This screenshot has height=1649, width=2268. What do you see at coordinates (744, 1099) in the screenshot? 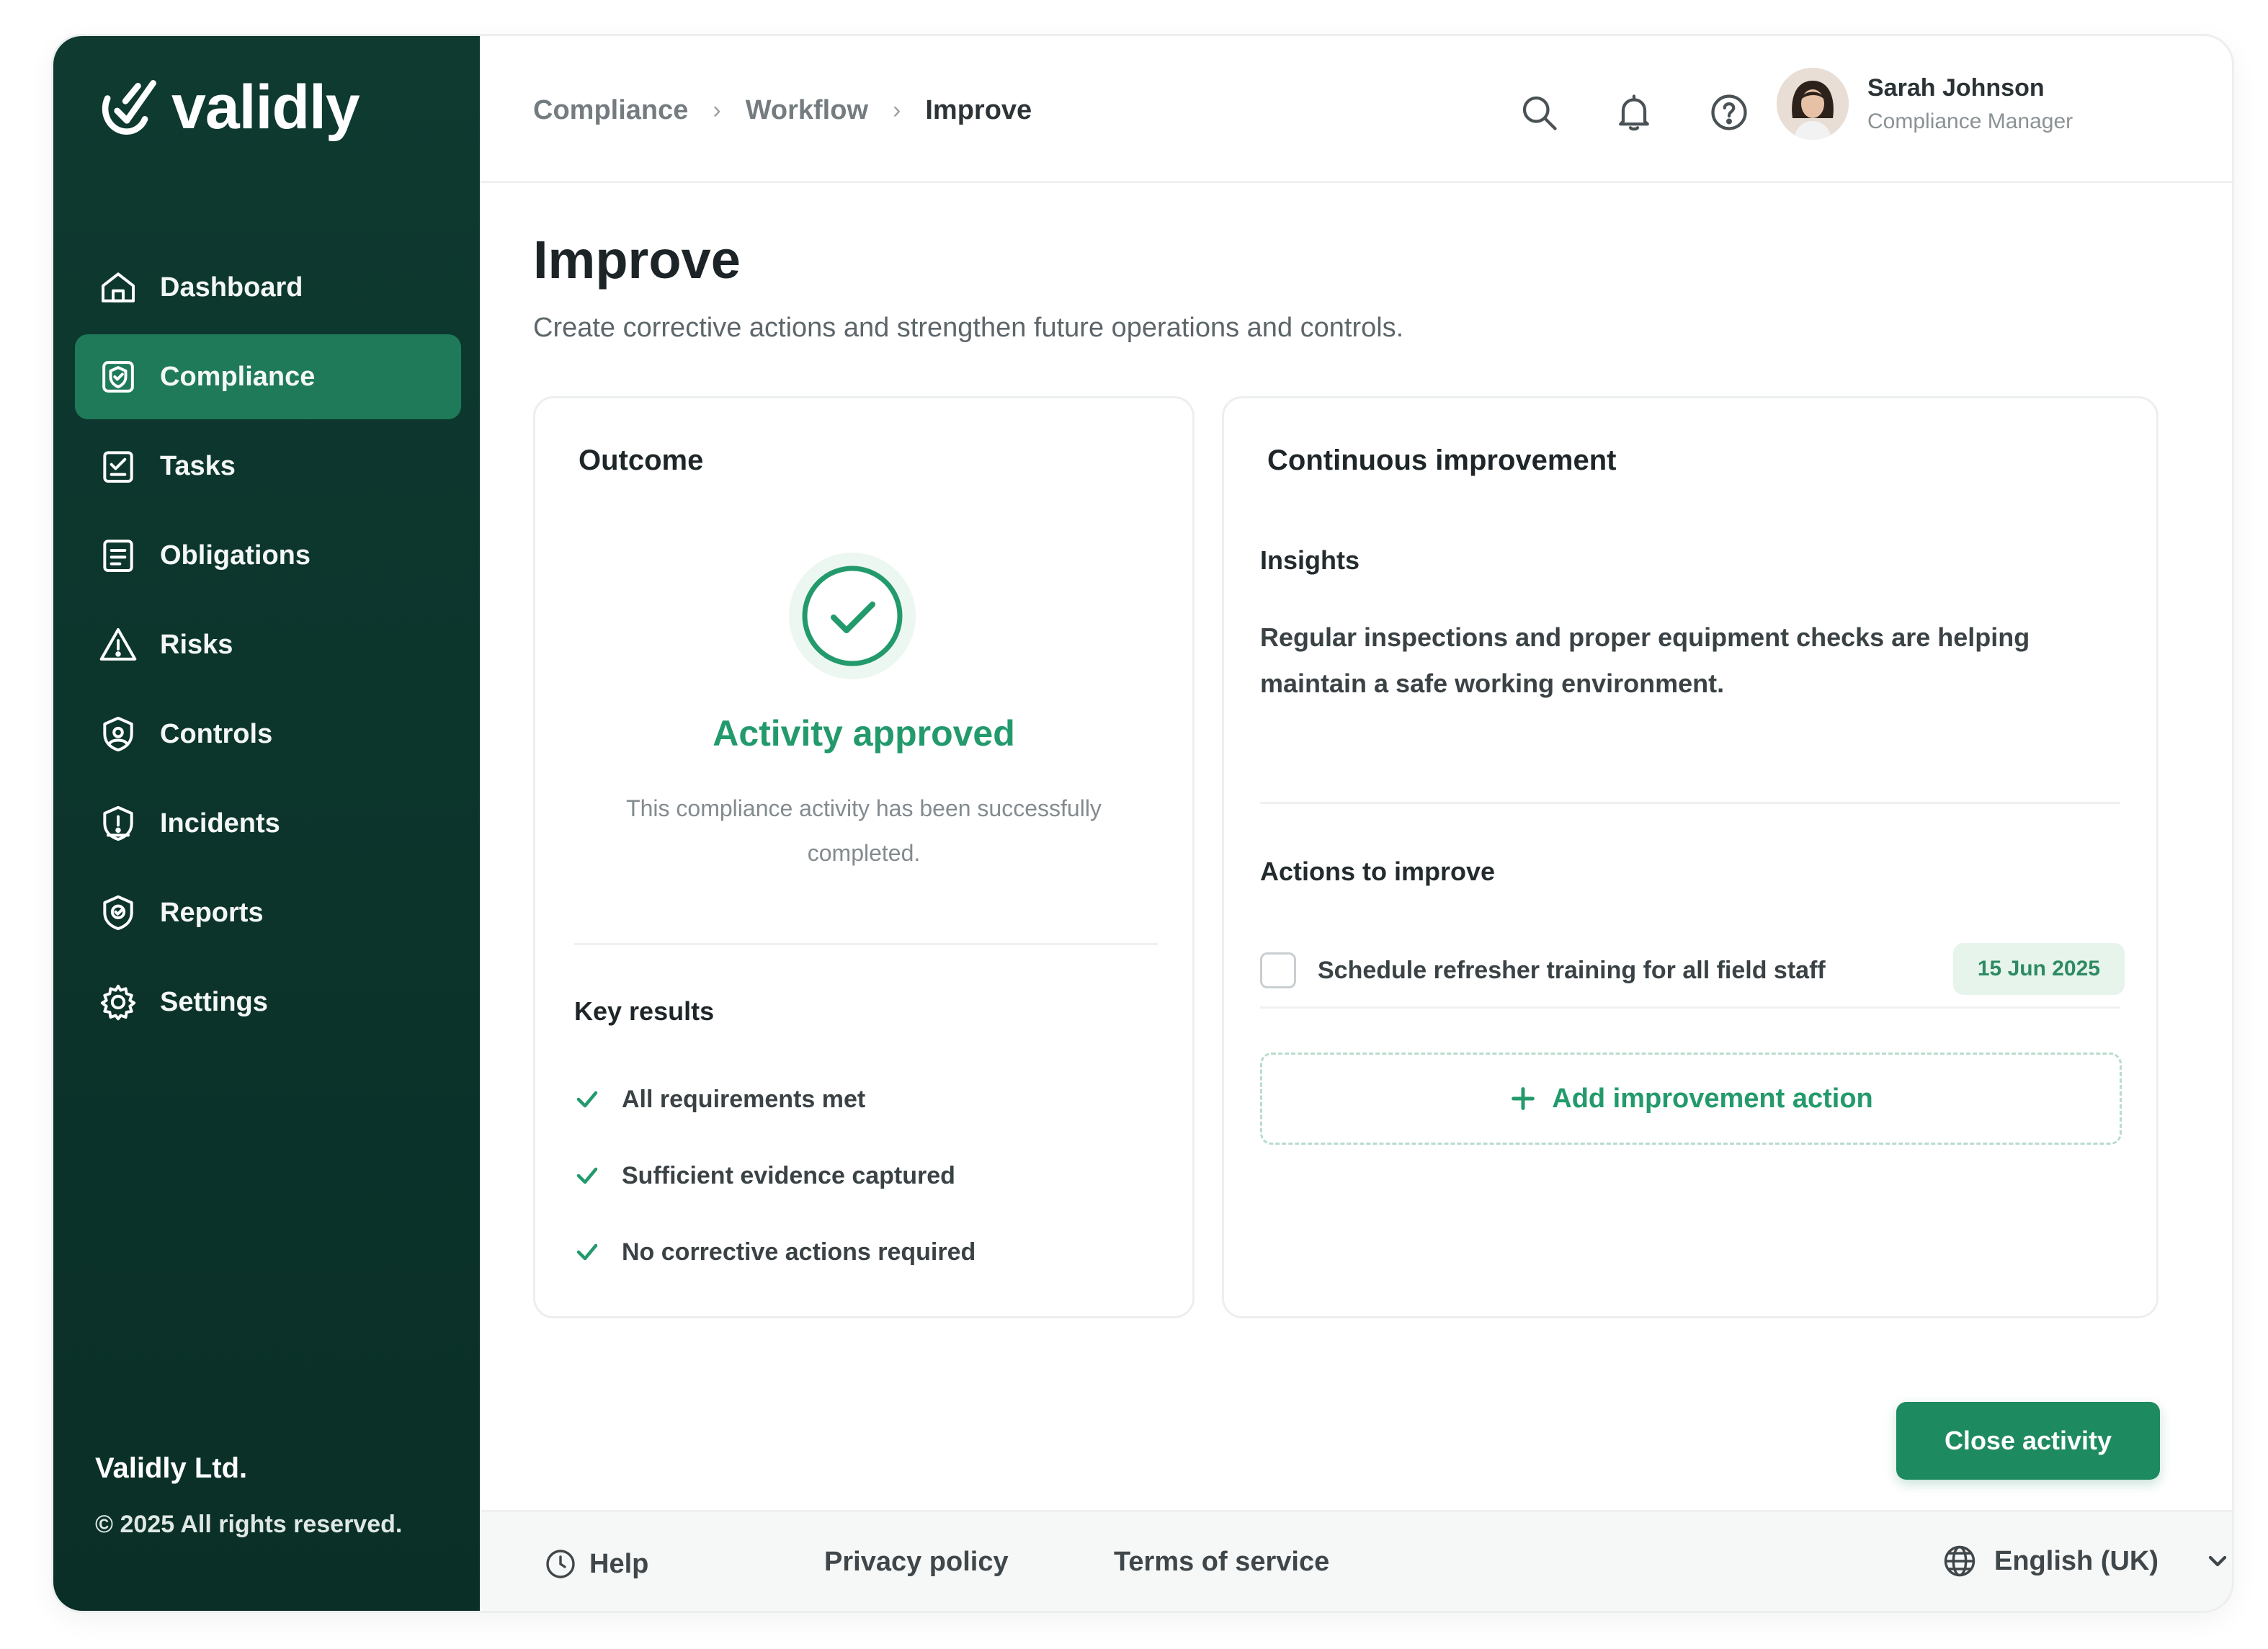
I see `key-result-label: All requirements met` at bounding box center [744, 1099].